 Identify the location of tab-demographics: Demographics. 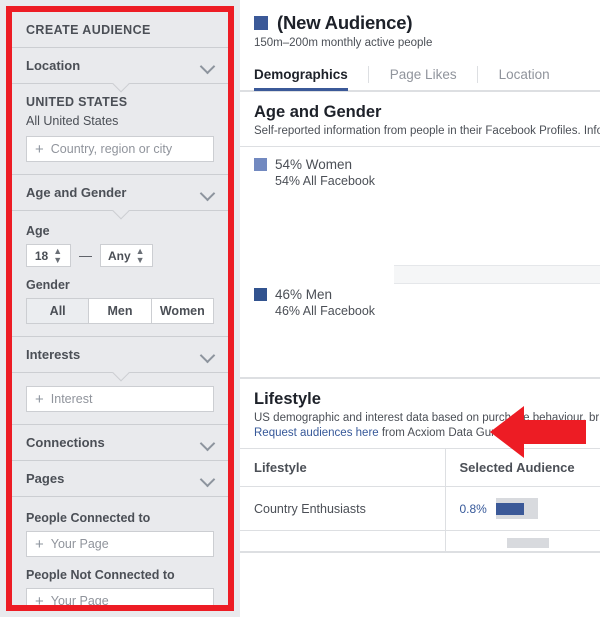
(311, 75).